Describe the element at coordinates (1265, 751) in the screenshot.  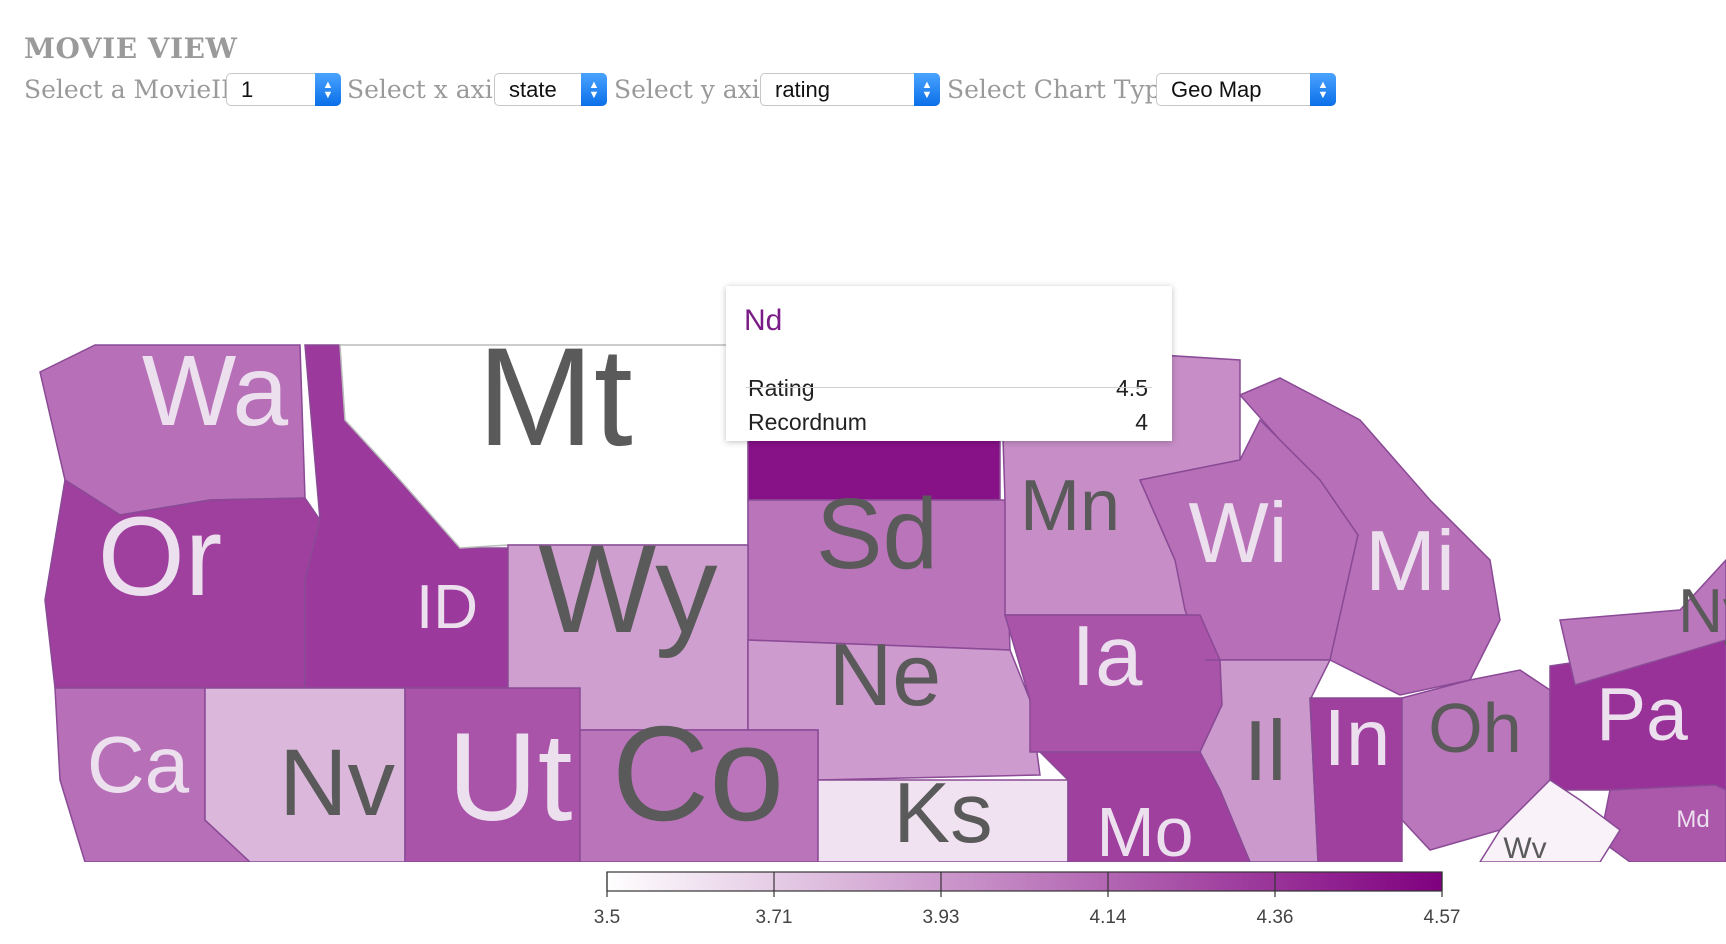
I see `state-label-il: Il` at that location.